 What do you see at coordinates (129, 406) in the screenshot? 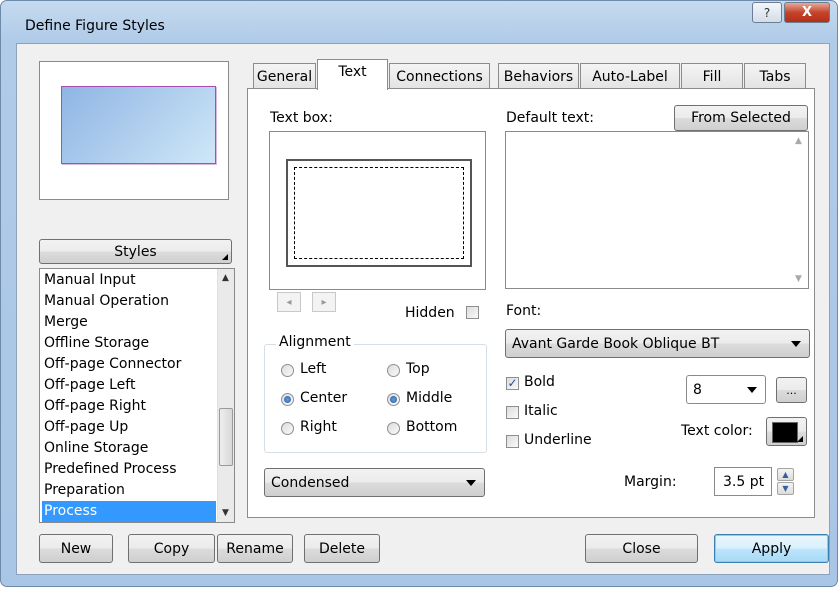
I see `list-item: Off-page Right` at bounding box center [129, 406].